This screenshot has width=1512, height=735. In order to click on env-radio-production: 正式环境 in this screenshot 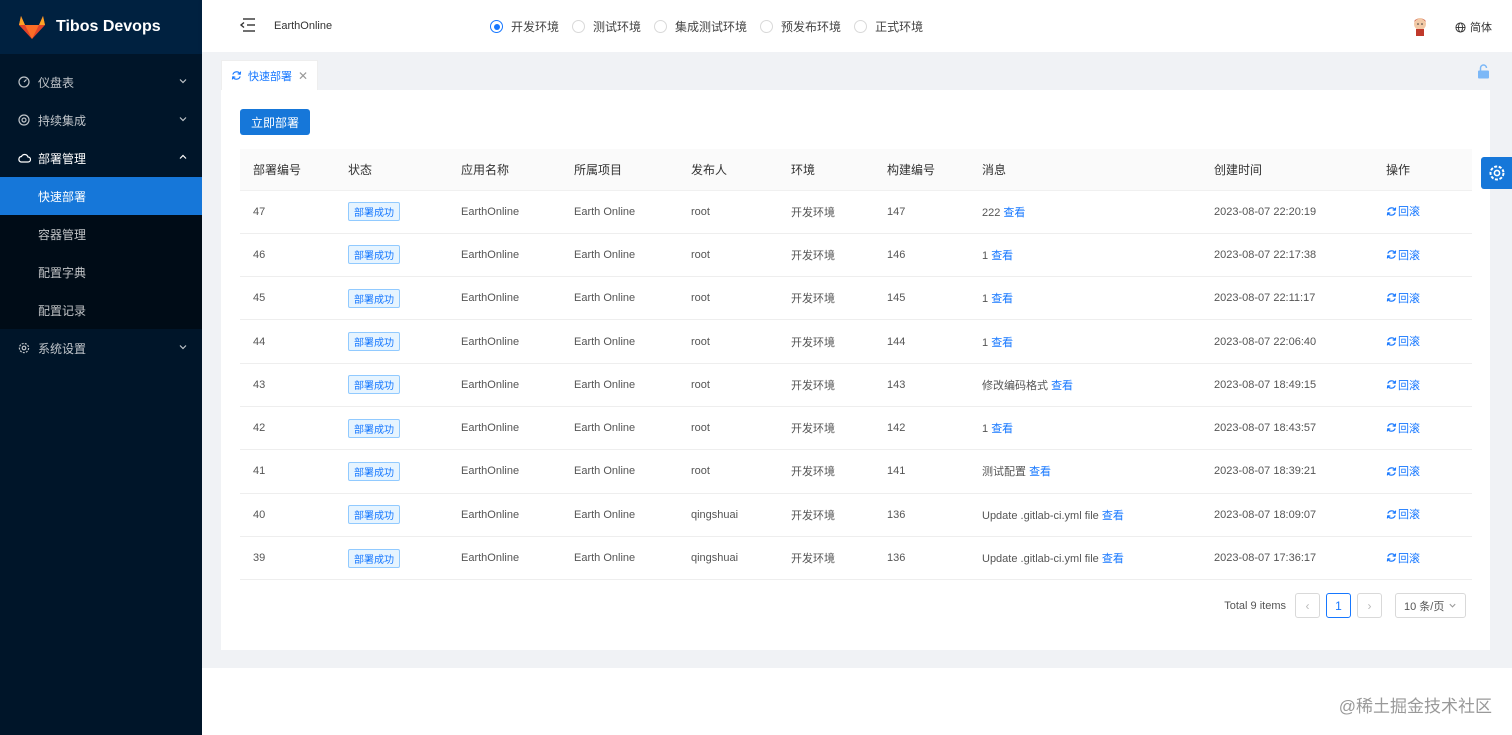, I will do `click(888, 26)`.